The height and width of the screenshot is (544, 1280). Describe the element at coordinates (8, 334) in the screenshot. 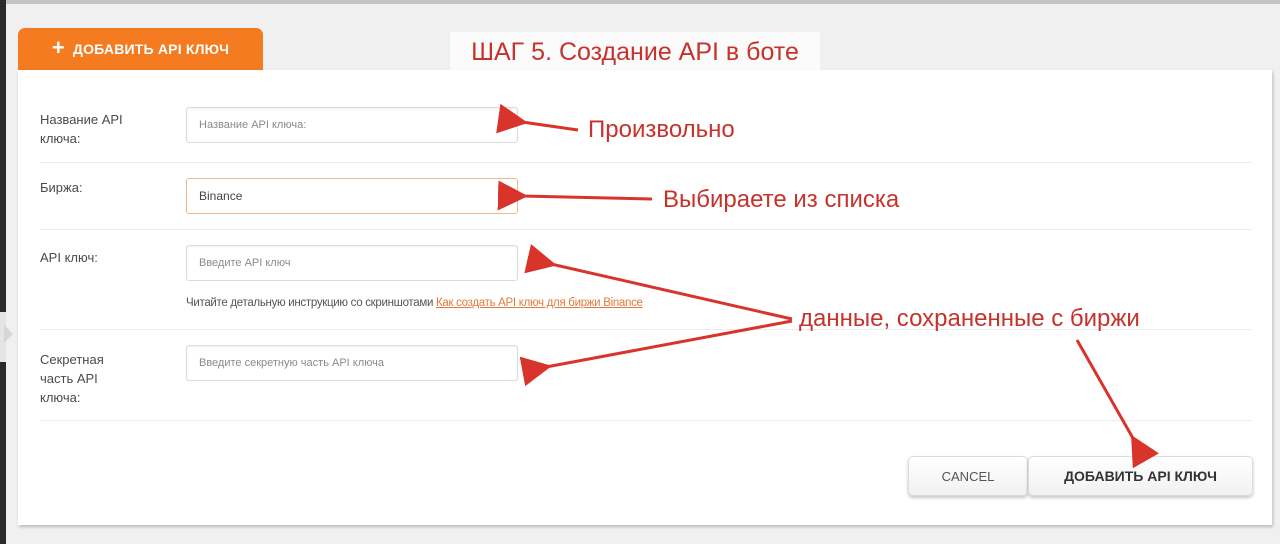

I see `sidebar-expand-icon` at that location.